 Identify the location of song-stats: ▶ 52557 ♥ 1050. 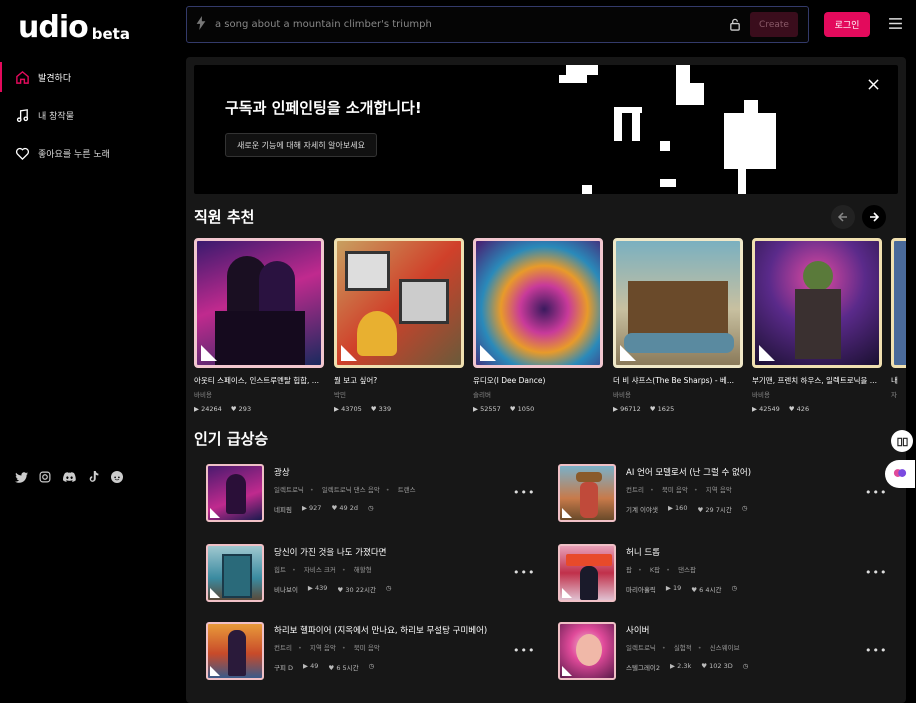
(538, 409).